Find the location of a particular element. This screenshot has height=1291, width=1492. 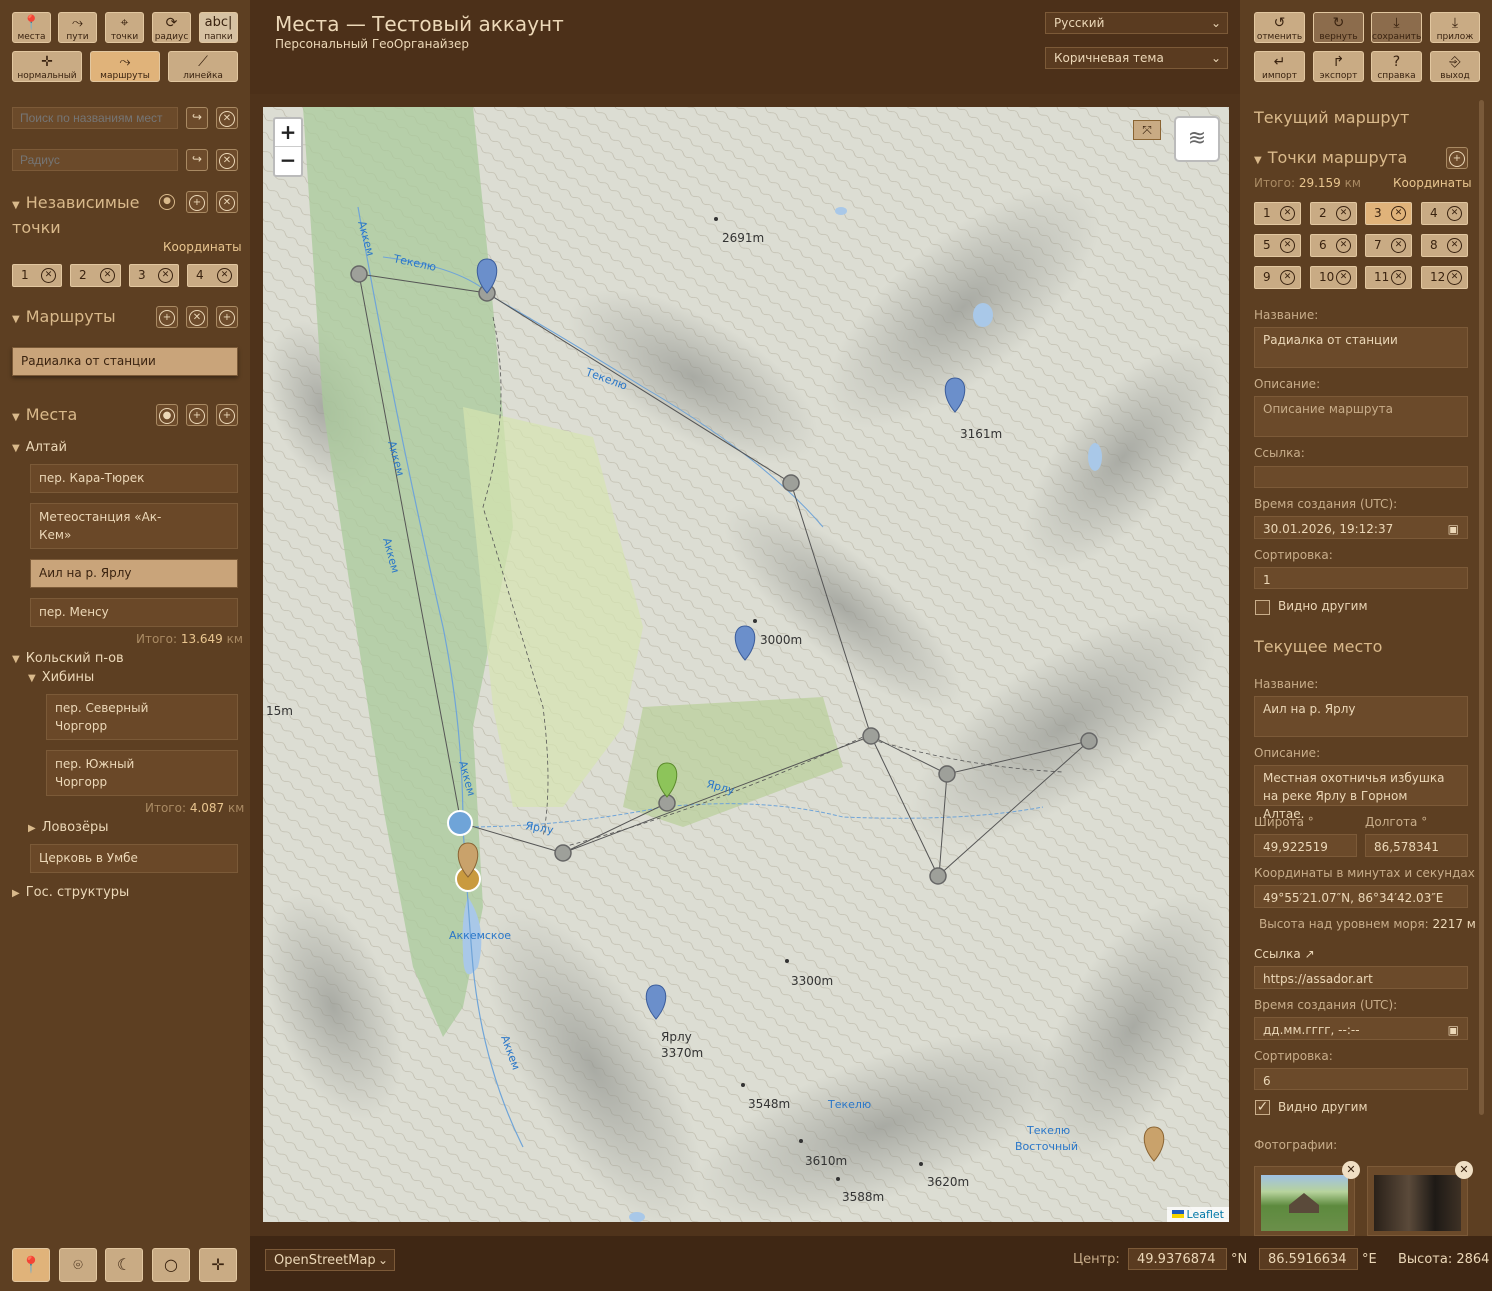

routes-header: ▼ Маршруты is located at coordinates (64, 316).